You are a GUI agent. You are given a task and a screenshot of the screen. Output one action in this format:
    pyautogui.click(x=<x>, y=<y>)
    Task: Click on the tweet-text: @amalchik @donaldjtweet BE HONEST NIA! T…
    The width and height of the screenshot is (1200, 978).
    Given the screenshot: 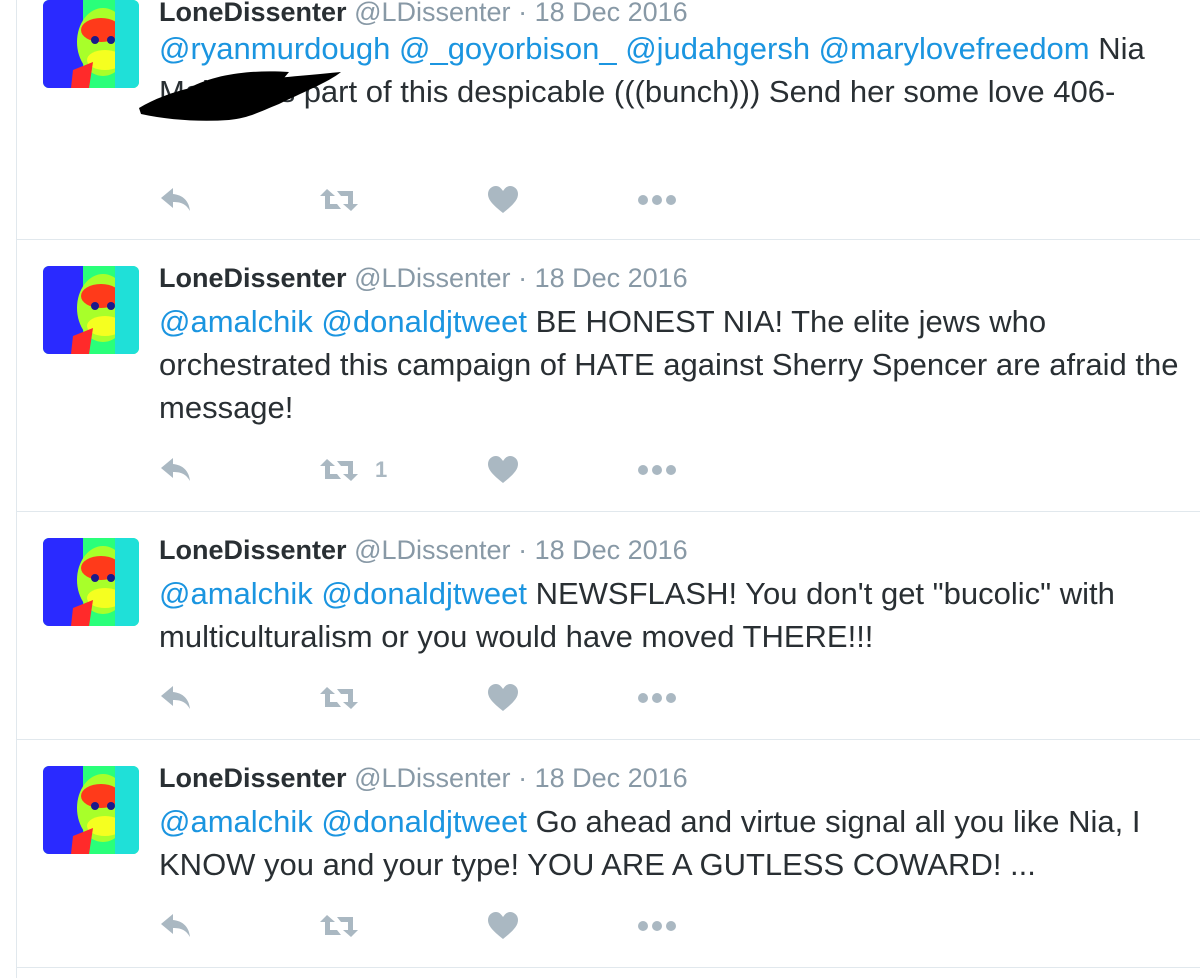 What is the action you would take?
    pyautogui.click(x=669, y=364)
    